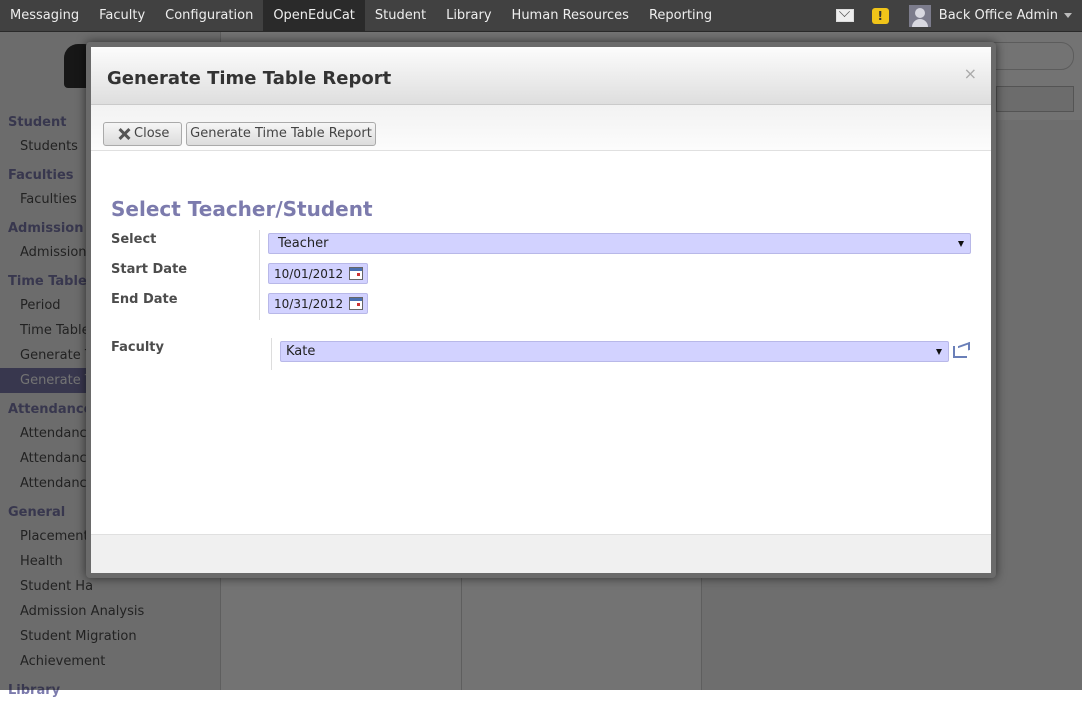 The image size is (1082, 702). What do you see at coordinates (301, 351) in the screenshot?
I see `faculty-value: Kate` at bounding box center [301, 351].